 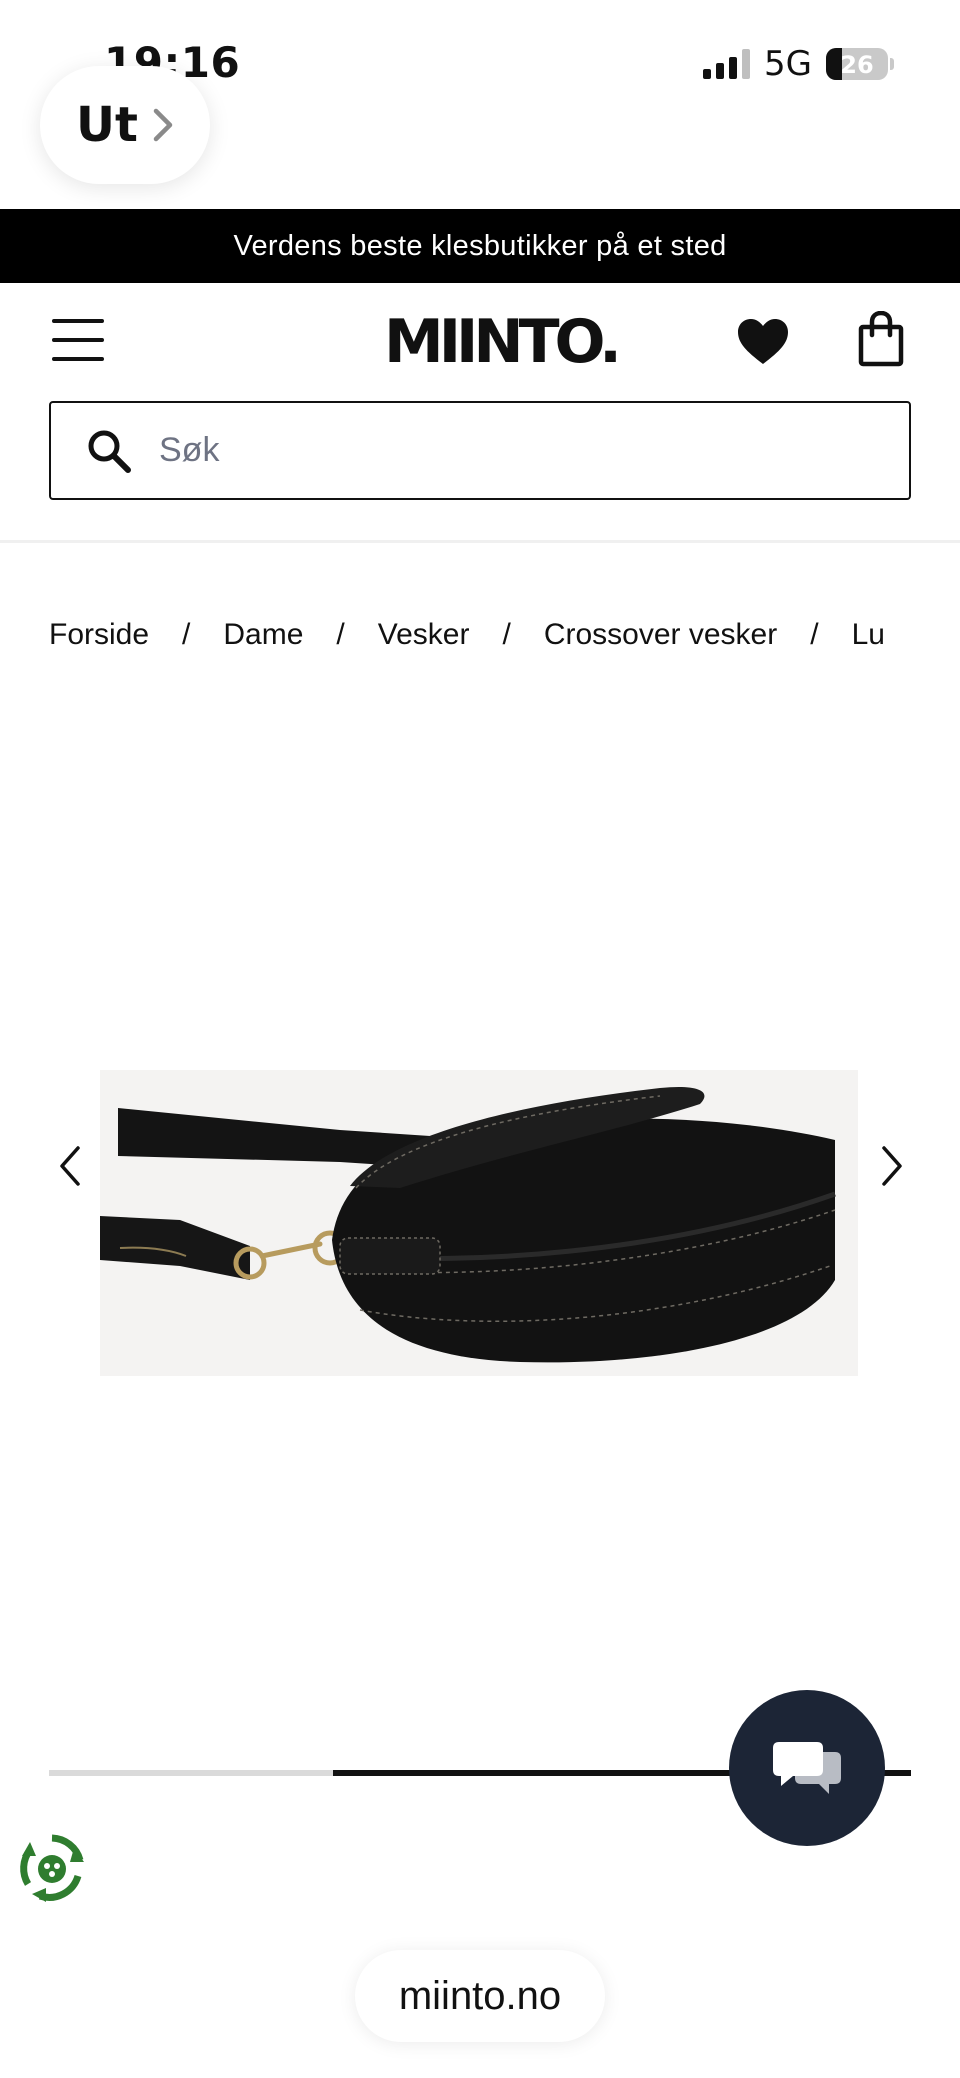 I want to click on back-label: Ut, so click(x=107, y=125).